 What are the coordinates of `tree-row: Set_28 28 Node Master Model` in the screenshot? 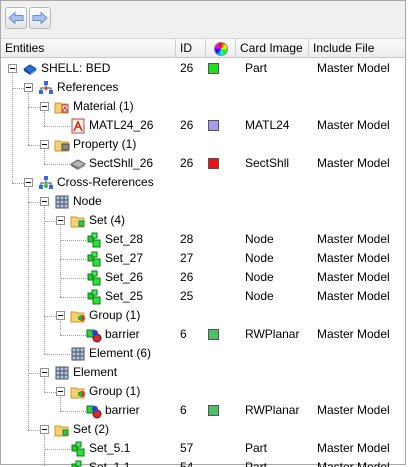 It's located at (203, 239).